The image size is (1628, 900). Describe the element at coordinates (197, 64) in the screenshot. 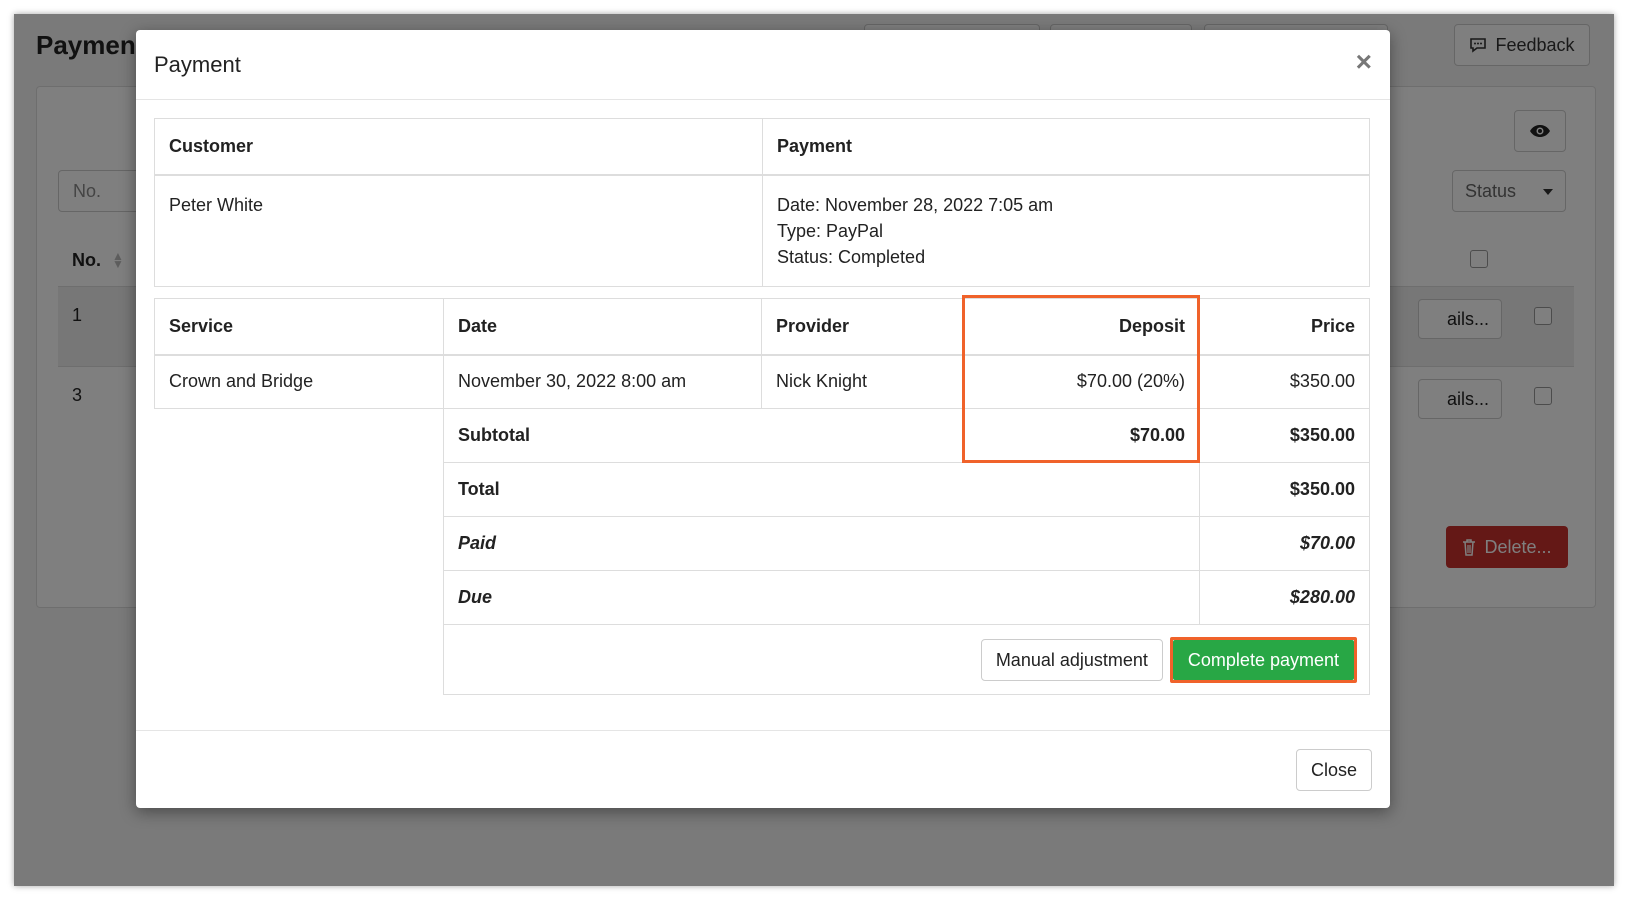

I see `modal-title: Payment` at that location.